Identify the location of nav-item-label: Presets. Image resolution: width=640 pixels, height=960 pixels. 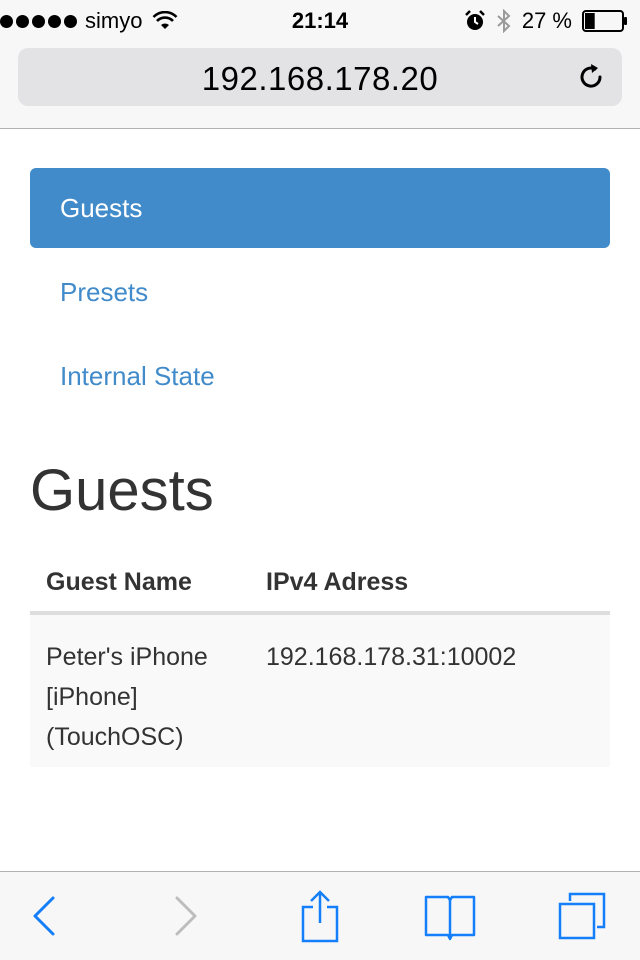
(104, 292).